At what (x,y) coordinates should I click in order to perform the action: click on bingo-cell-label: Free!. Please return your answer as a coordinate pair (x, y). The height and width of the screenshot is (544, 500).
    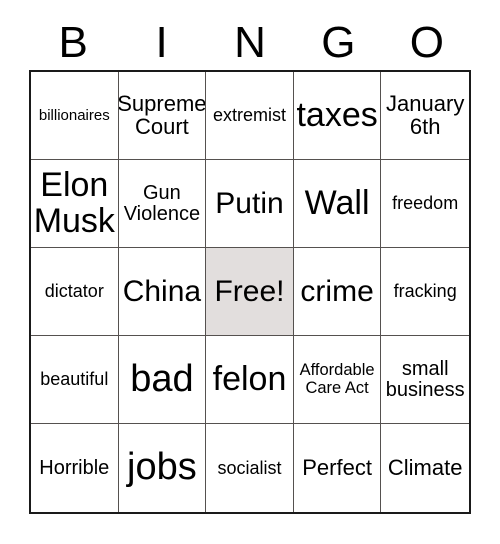
    Looking at the image, I should click on (249, 291).